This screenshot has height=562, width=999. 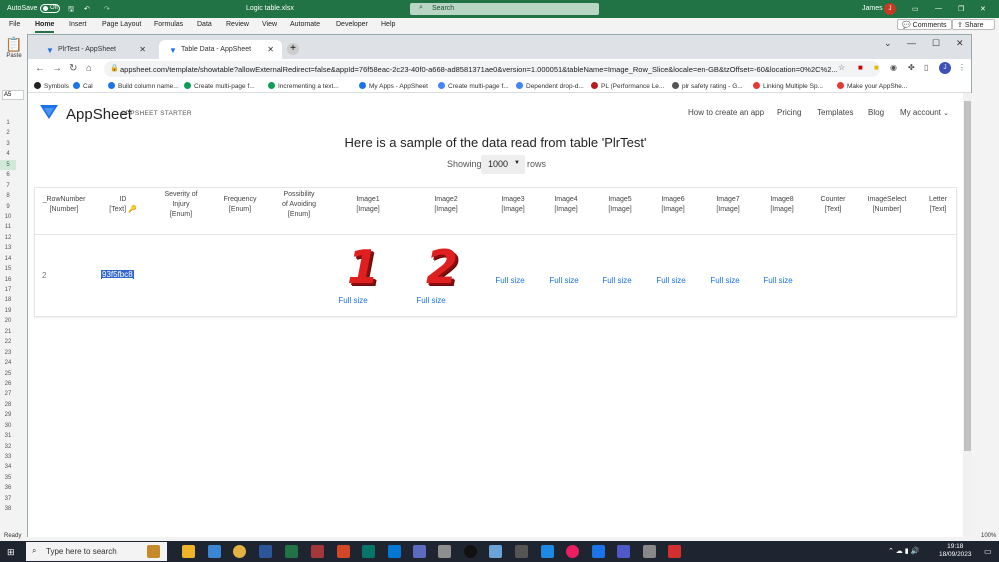 What do you see at coordinates (430, 300) in the screenshot?
I see `image2-full-size-link: Full size` at bounding box center [430, 300].